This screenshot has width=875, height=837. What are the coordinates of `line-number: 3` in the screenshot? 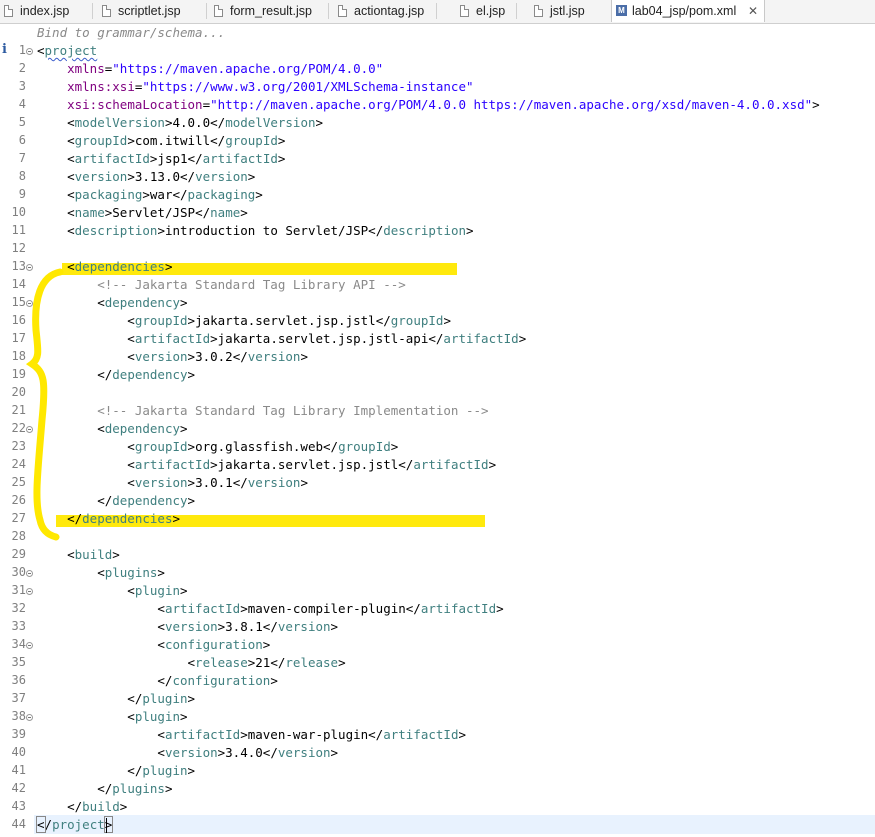 It's located at (22, 86).